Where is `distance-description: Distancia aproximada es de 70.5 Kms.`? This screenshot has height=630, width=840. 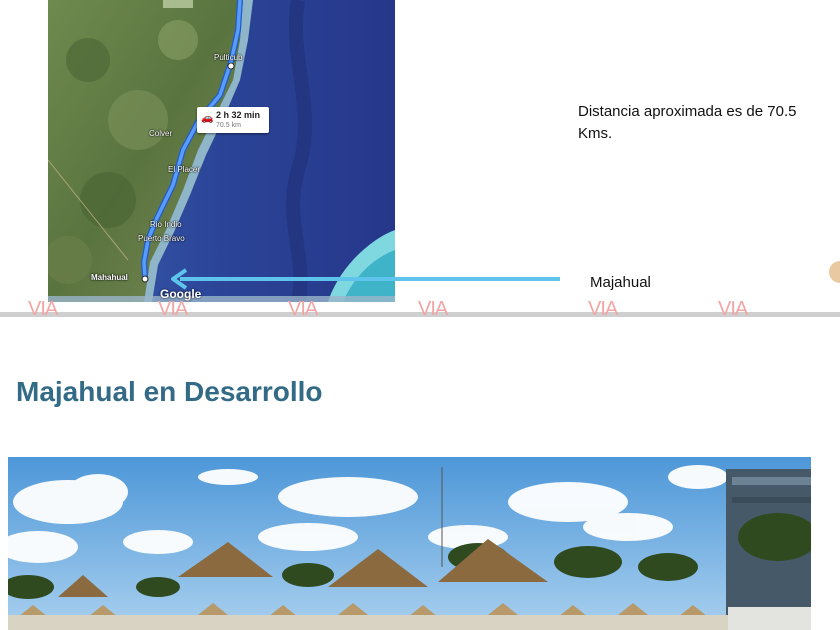
distance-description: Distancia aproximada es de 70.5 Kms. is located at coordinates (687, 122).